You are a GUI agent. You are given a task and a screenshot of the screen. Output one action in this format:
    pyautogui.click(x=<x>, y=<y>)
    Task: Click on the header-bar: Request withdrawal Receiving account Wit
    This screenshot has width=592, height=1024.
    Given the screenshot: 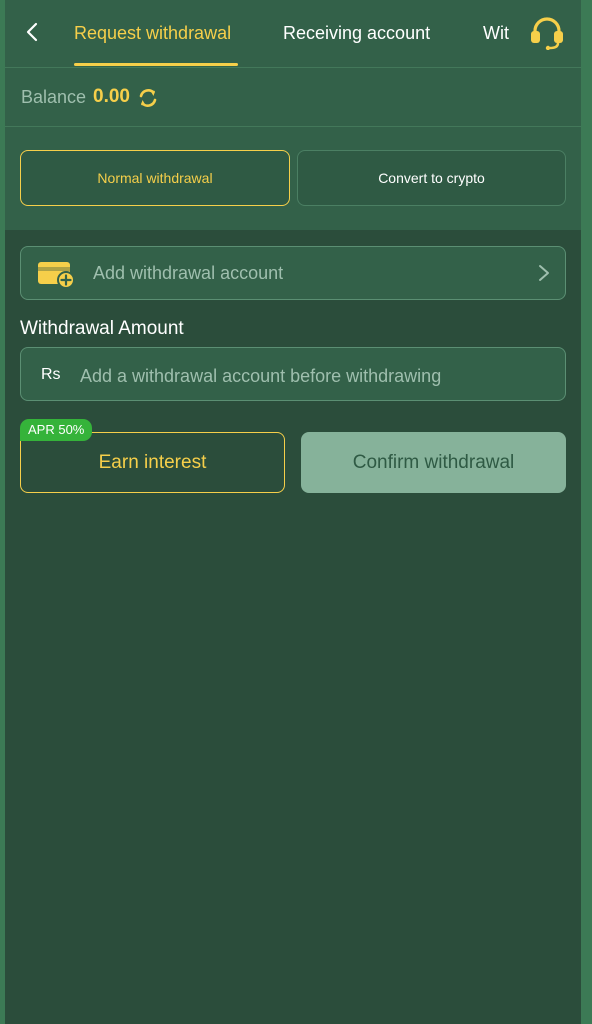 What is the action you would take?
    pyautogui.click(x=293, y=34)
    